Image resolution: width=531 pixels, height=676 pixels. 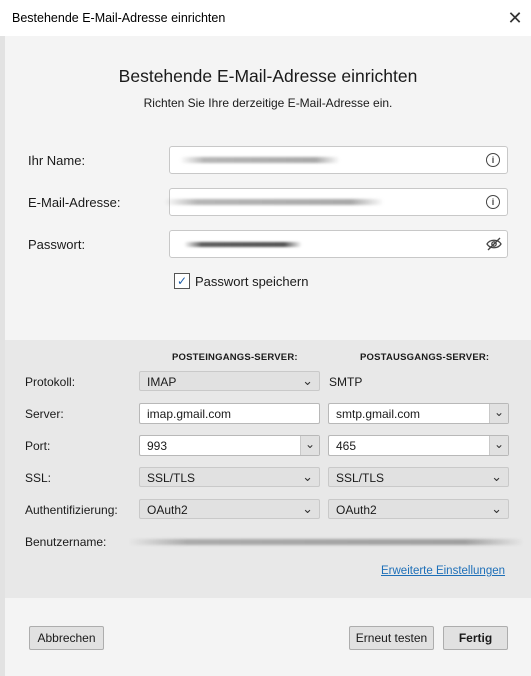 What do you see at coordinates (418, 445) in the screenshot?
I see `outgoing-port-combo: 465 ⌄` at bounding box center [418, 445].